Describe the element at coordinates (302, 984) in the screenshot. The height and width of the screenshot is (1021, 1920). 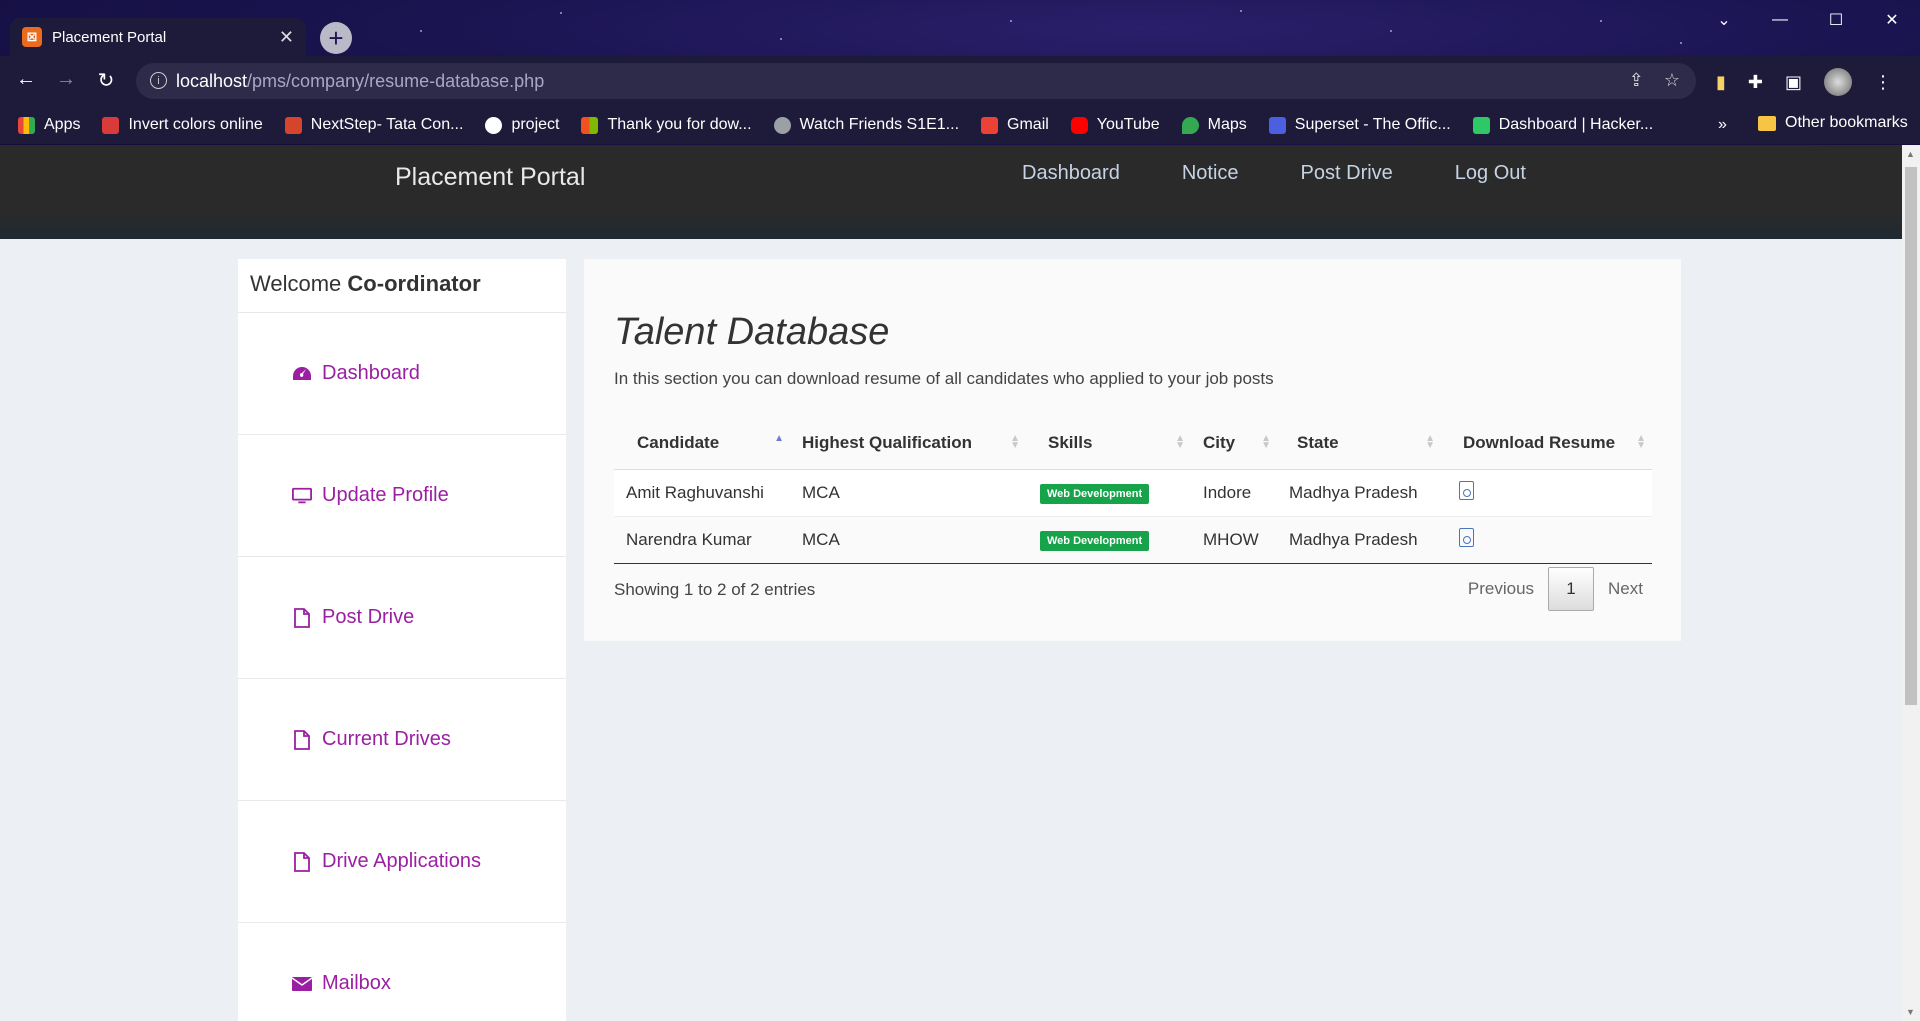
I see `envelope-icon` at that location.